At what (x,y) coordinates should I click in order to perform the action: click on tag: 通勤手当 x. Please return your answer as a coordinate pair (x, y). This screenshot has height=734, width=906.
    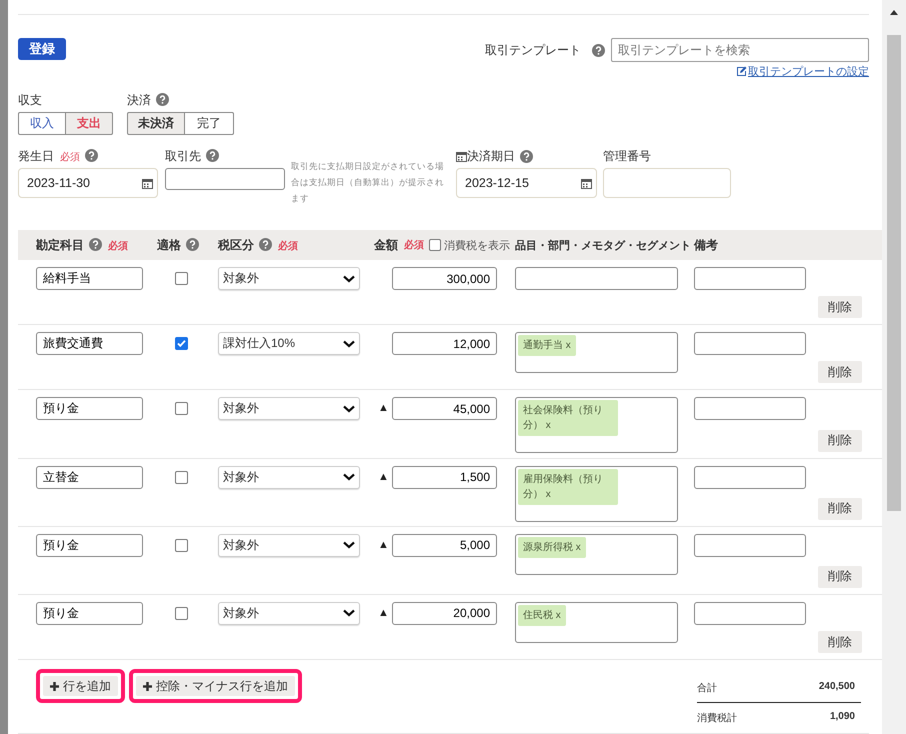
    Looking at the image, I should click on (547, 345).